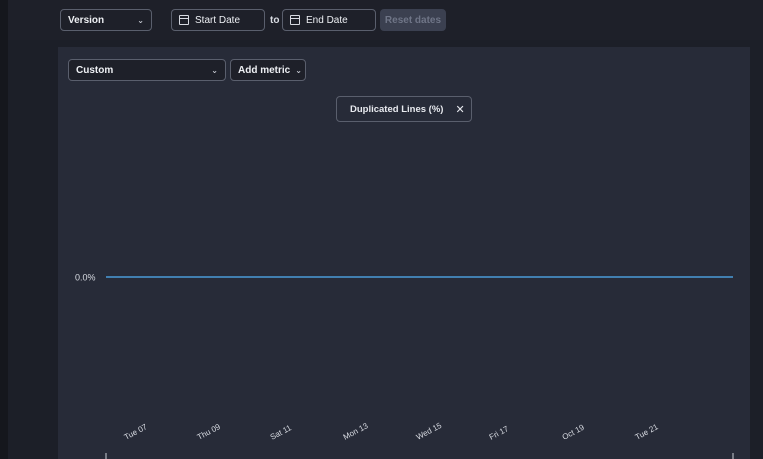 The height and width of the screenshot is (459, 763). I want to click on x-tick-label: Mon 13, so click(356, 431).